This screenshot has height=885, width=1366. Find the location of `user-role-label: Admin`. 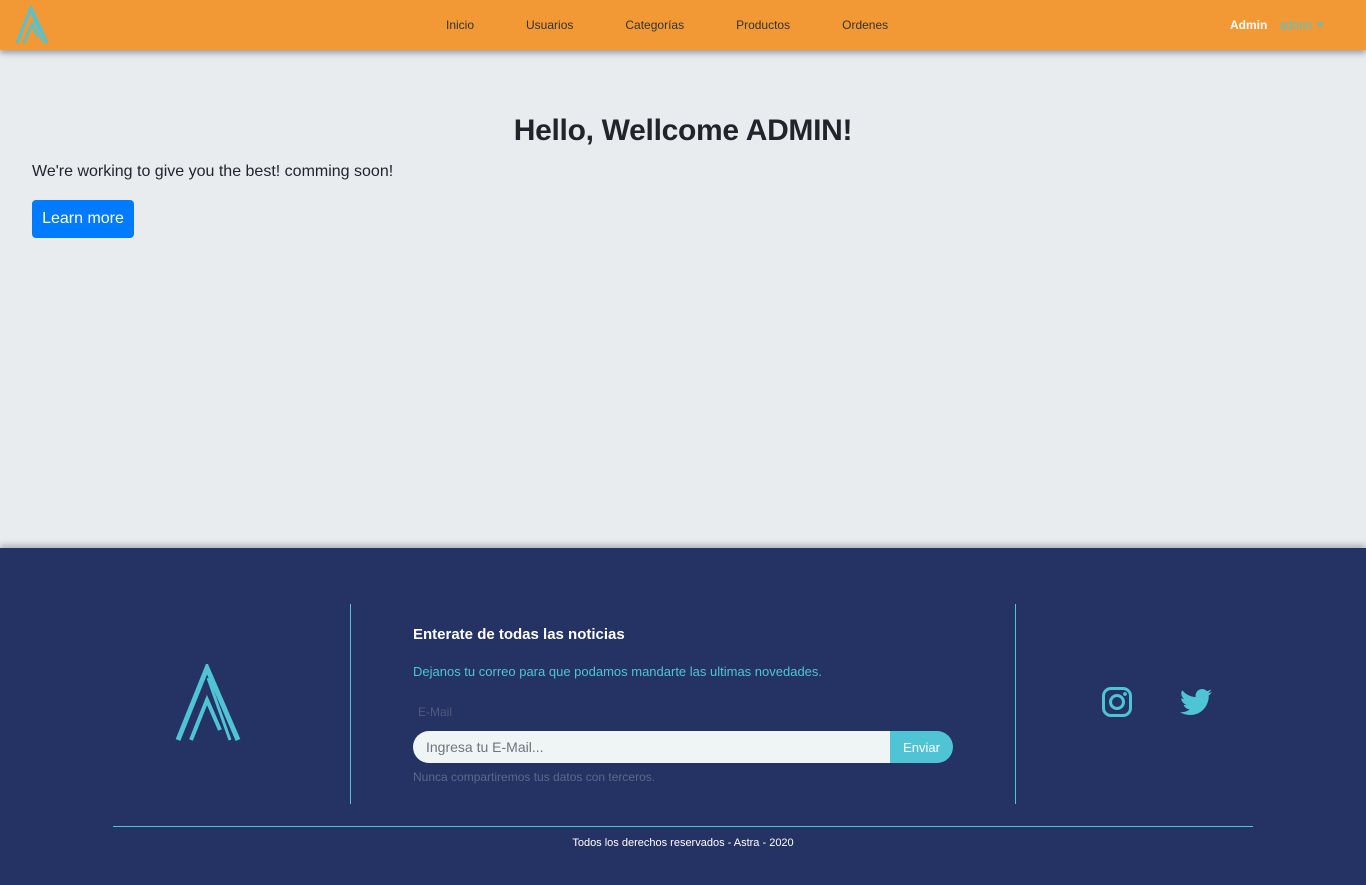

user-role-label: Admin is located at coordinates (1248, 25).